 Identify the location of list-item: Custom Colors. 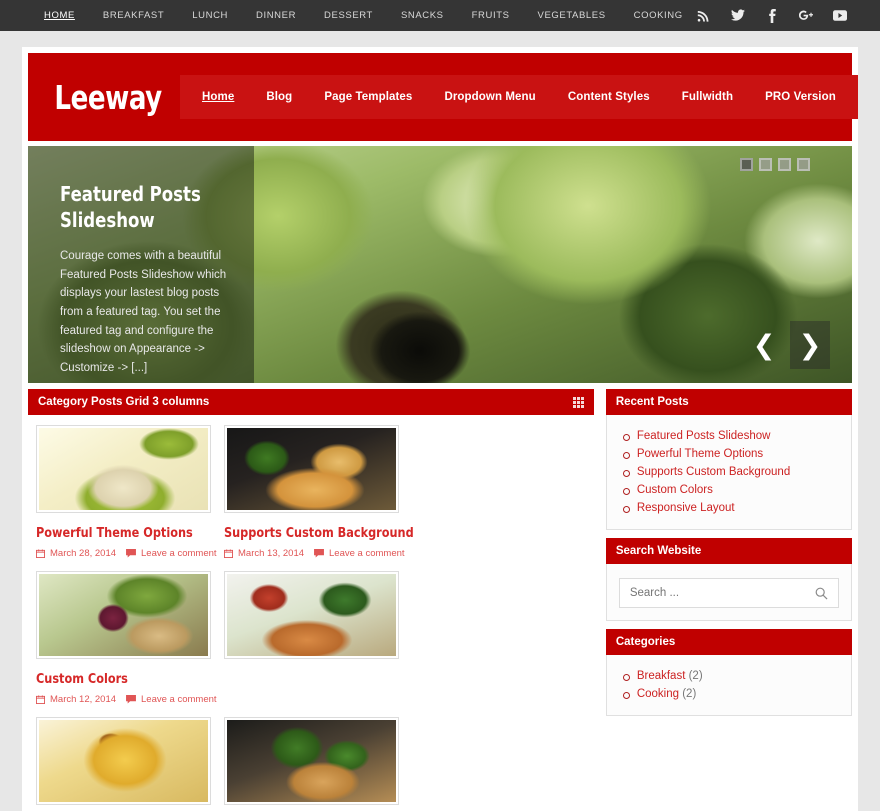
(729, 490).